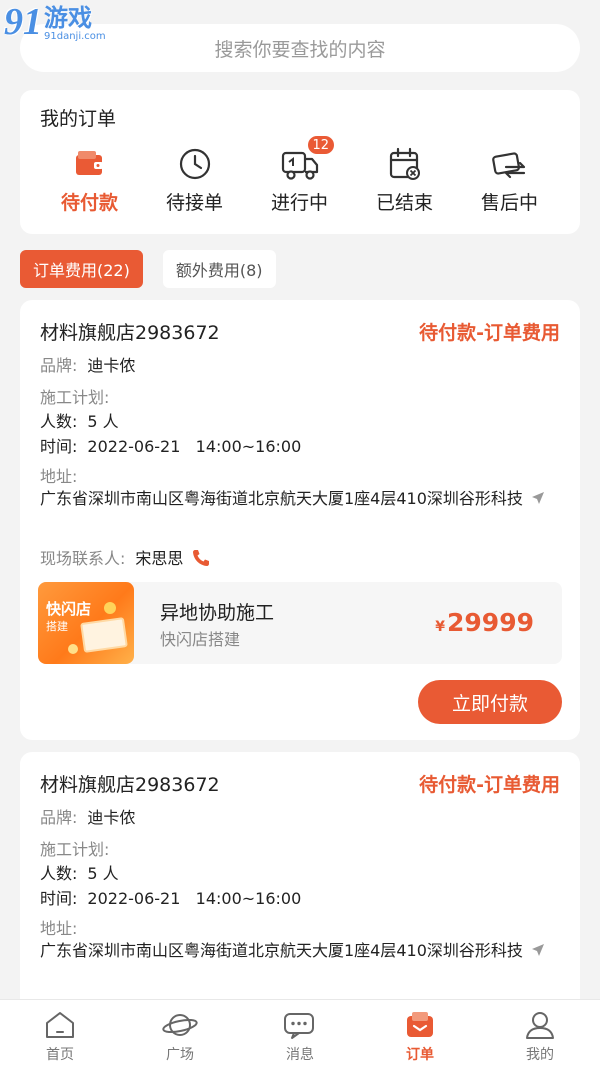 Image resolution: width=600 pixels, height=1067 pixels. What do you see at coordinates (490, 702) in the screenshot?
I see `pay-now-button: 立即付款` at bounding box center [490, 702].